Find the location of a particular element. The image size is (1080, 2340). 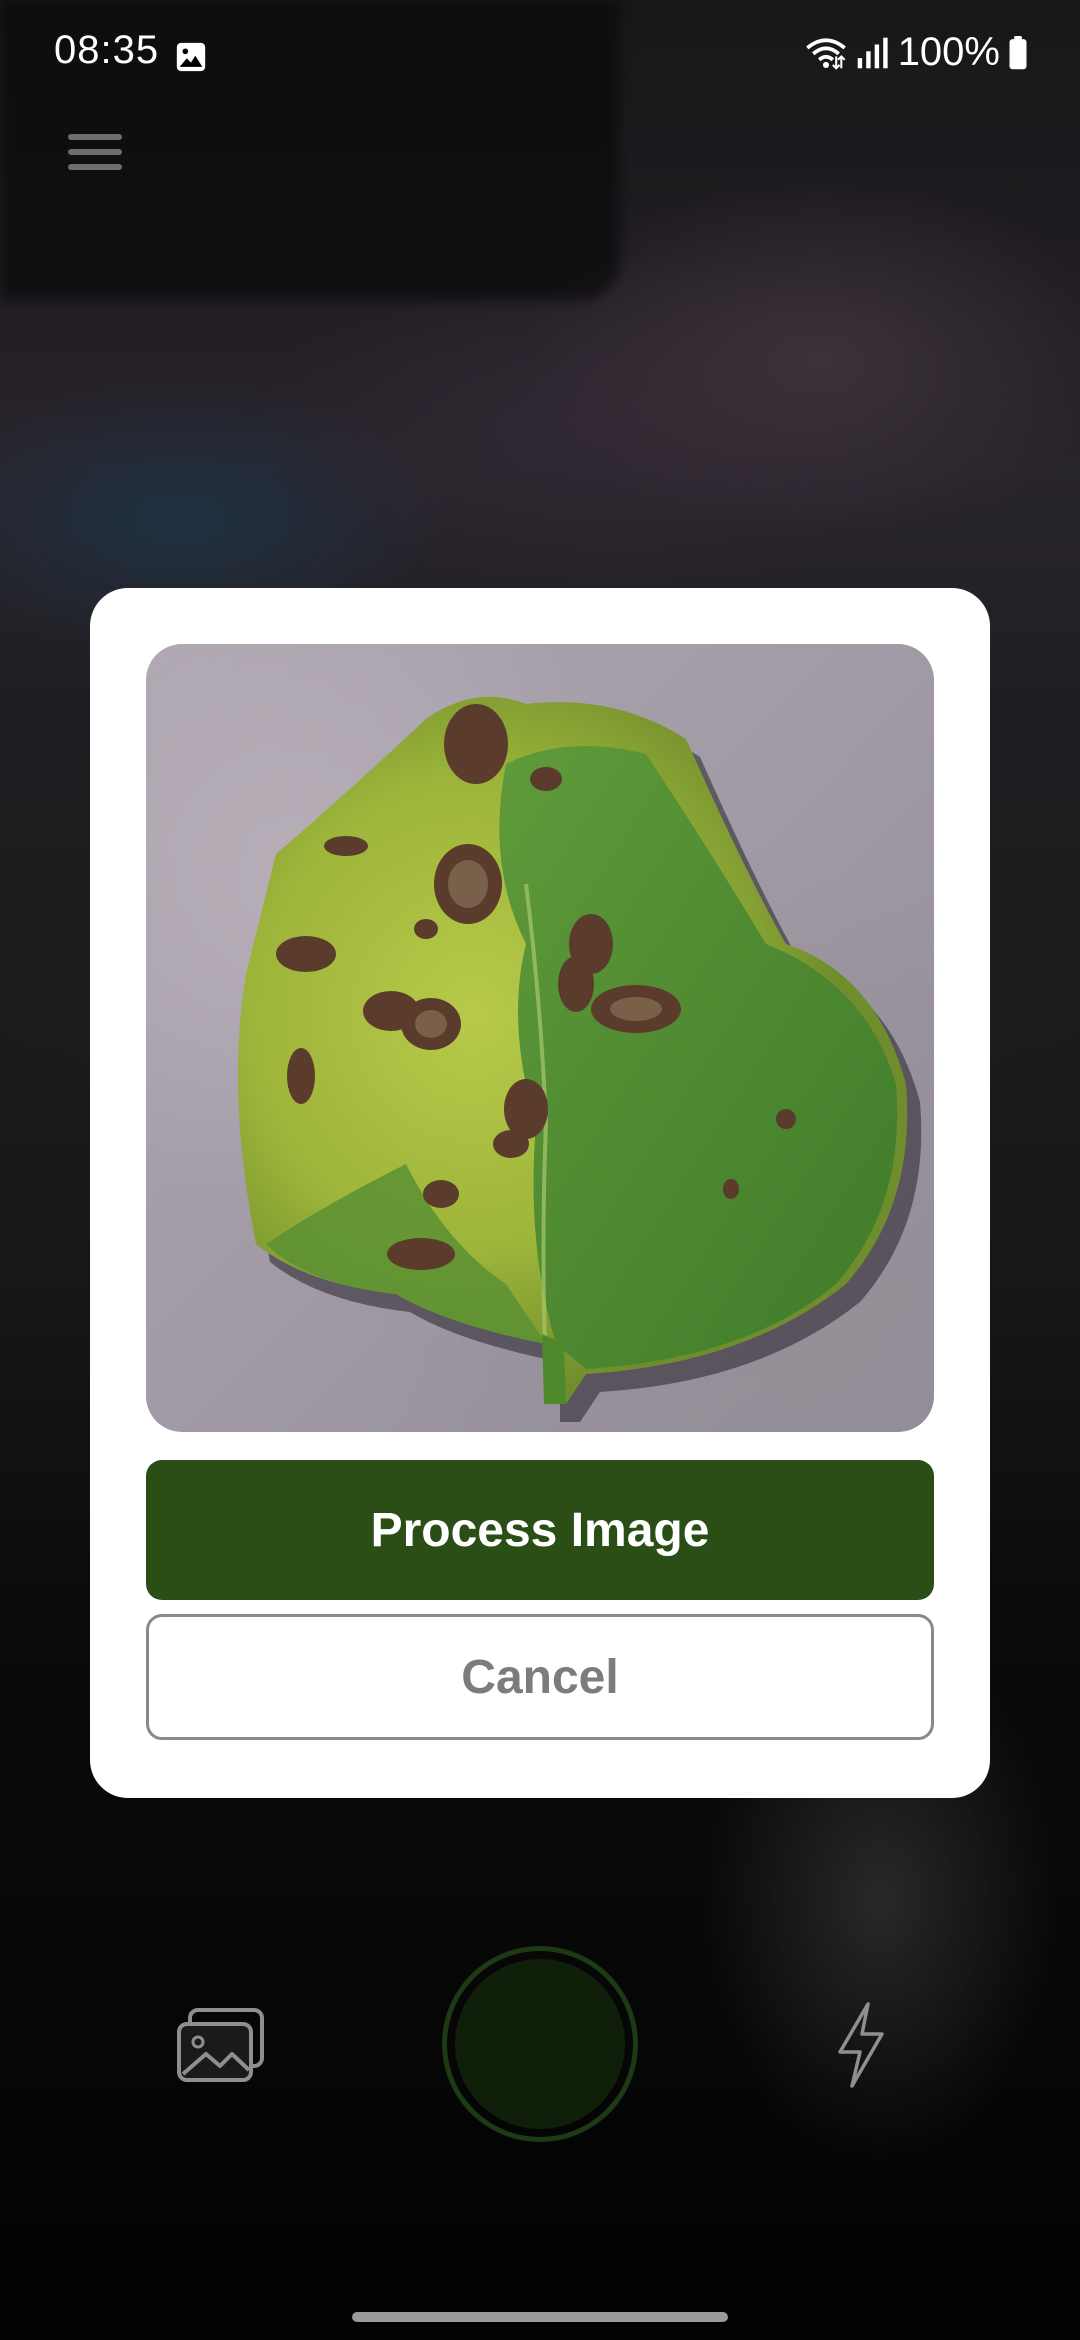

battery-icon is located at coordinates (1018, 52).